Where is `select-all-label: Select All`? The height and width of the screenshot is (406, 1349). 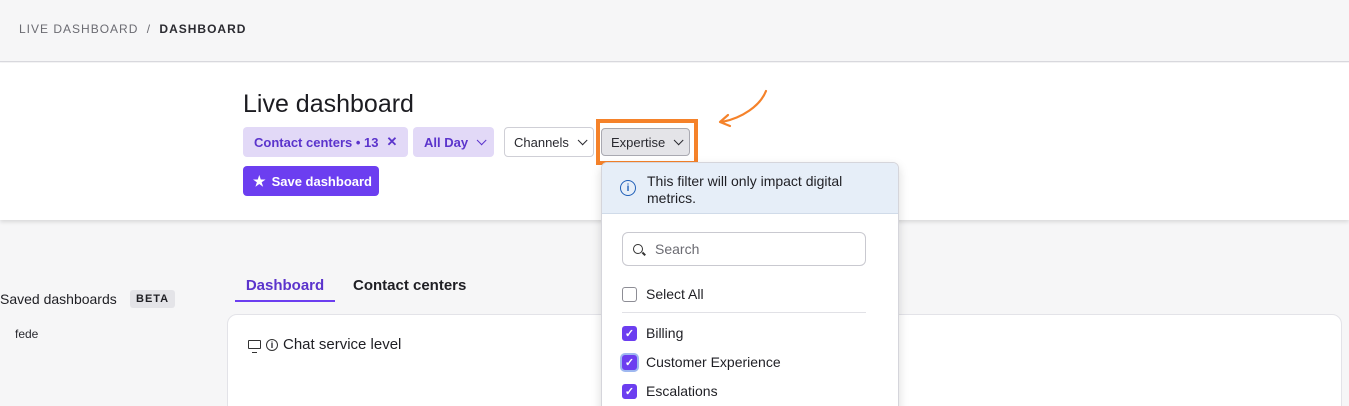
select-all-label: Select All is located at coordinates (675, 294).